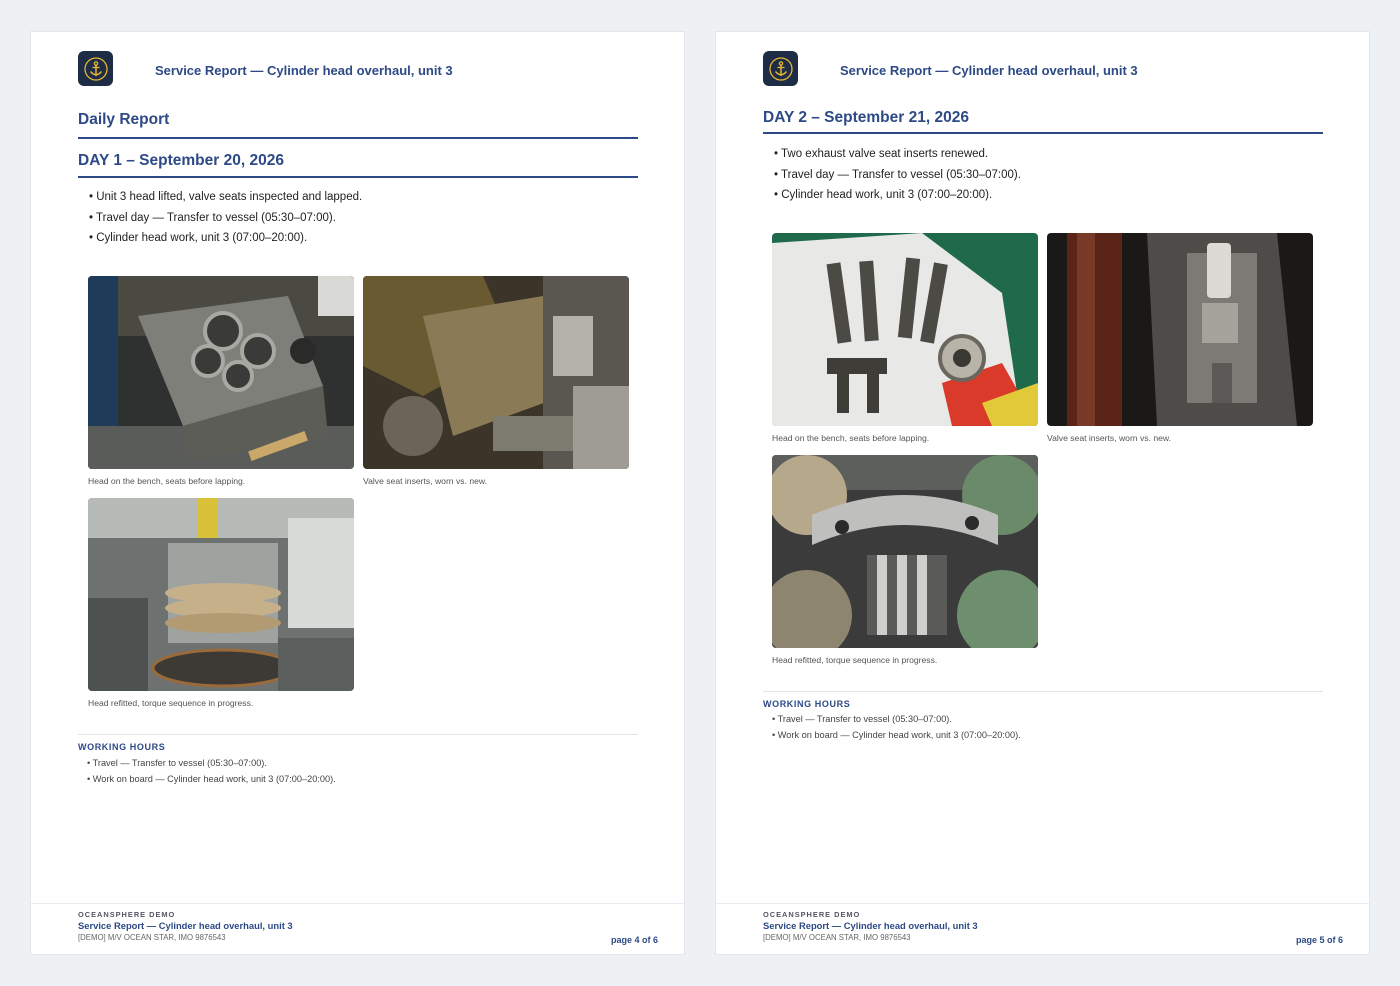  Describe the element at coordinates (1319, 940) in the screenshot. I see `page-number: page 5 of 6` at that location.